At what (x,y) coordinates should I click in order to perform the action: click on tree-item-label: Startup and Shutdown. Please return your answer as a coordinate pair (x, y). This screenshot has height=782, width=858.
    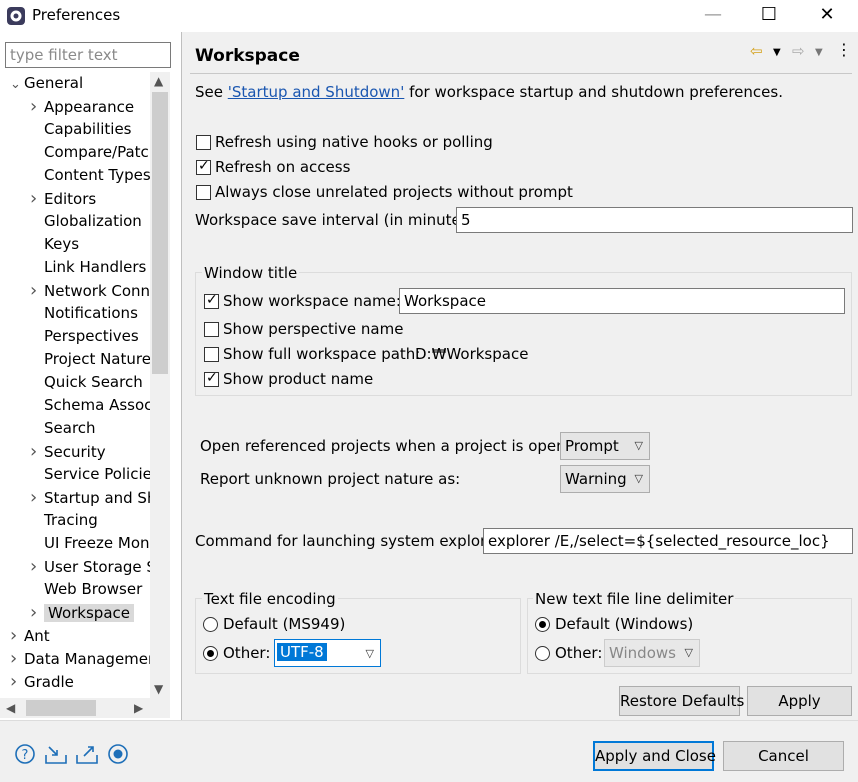
    Looking at the image, I should click on (97, 498).